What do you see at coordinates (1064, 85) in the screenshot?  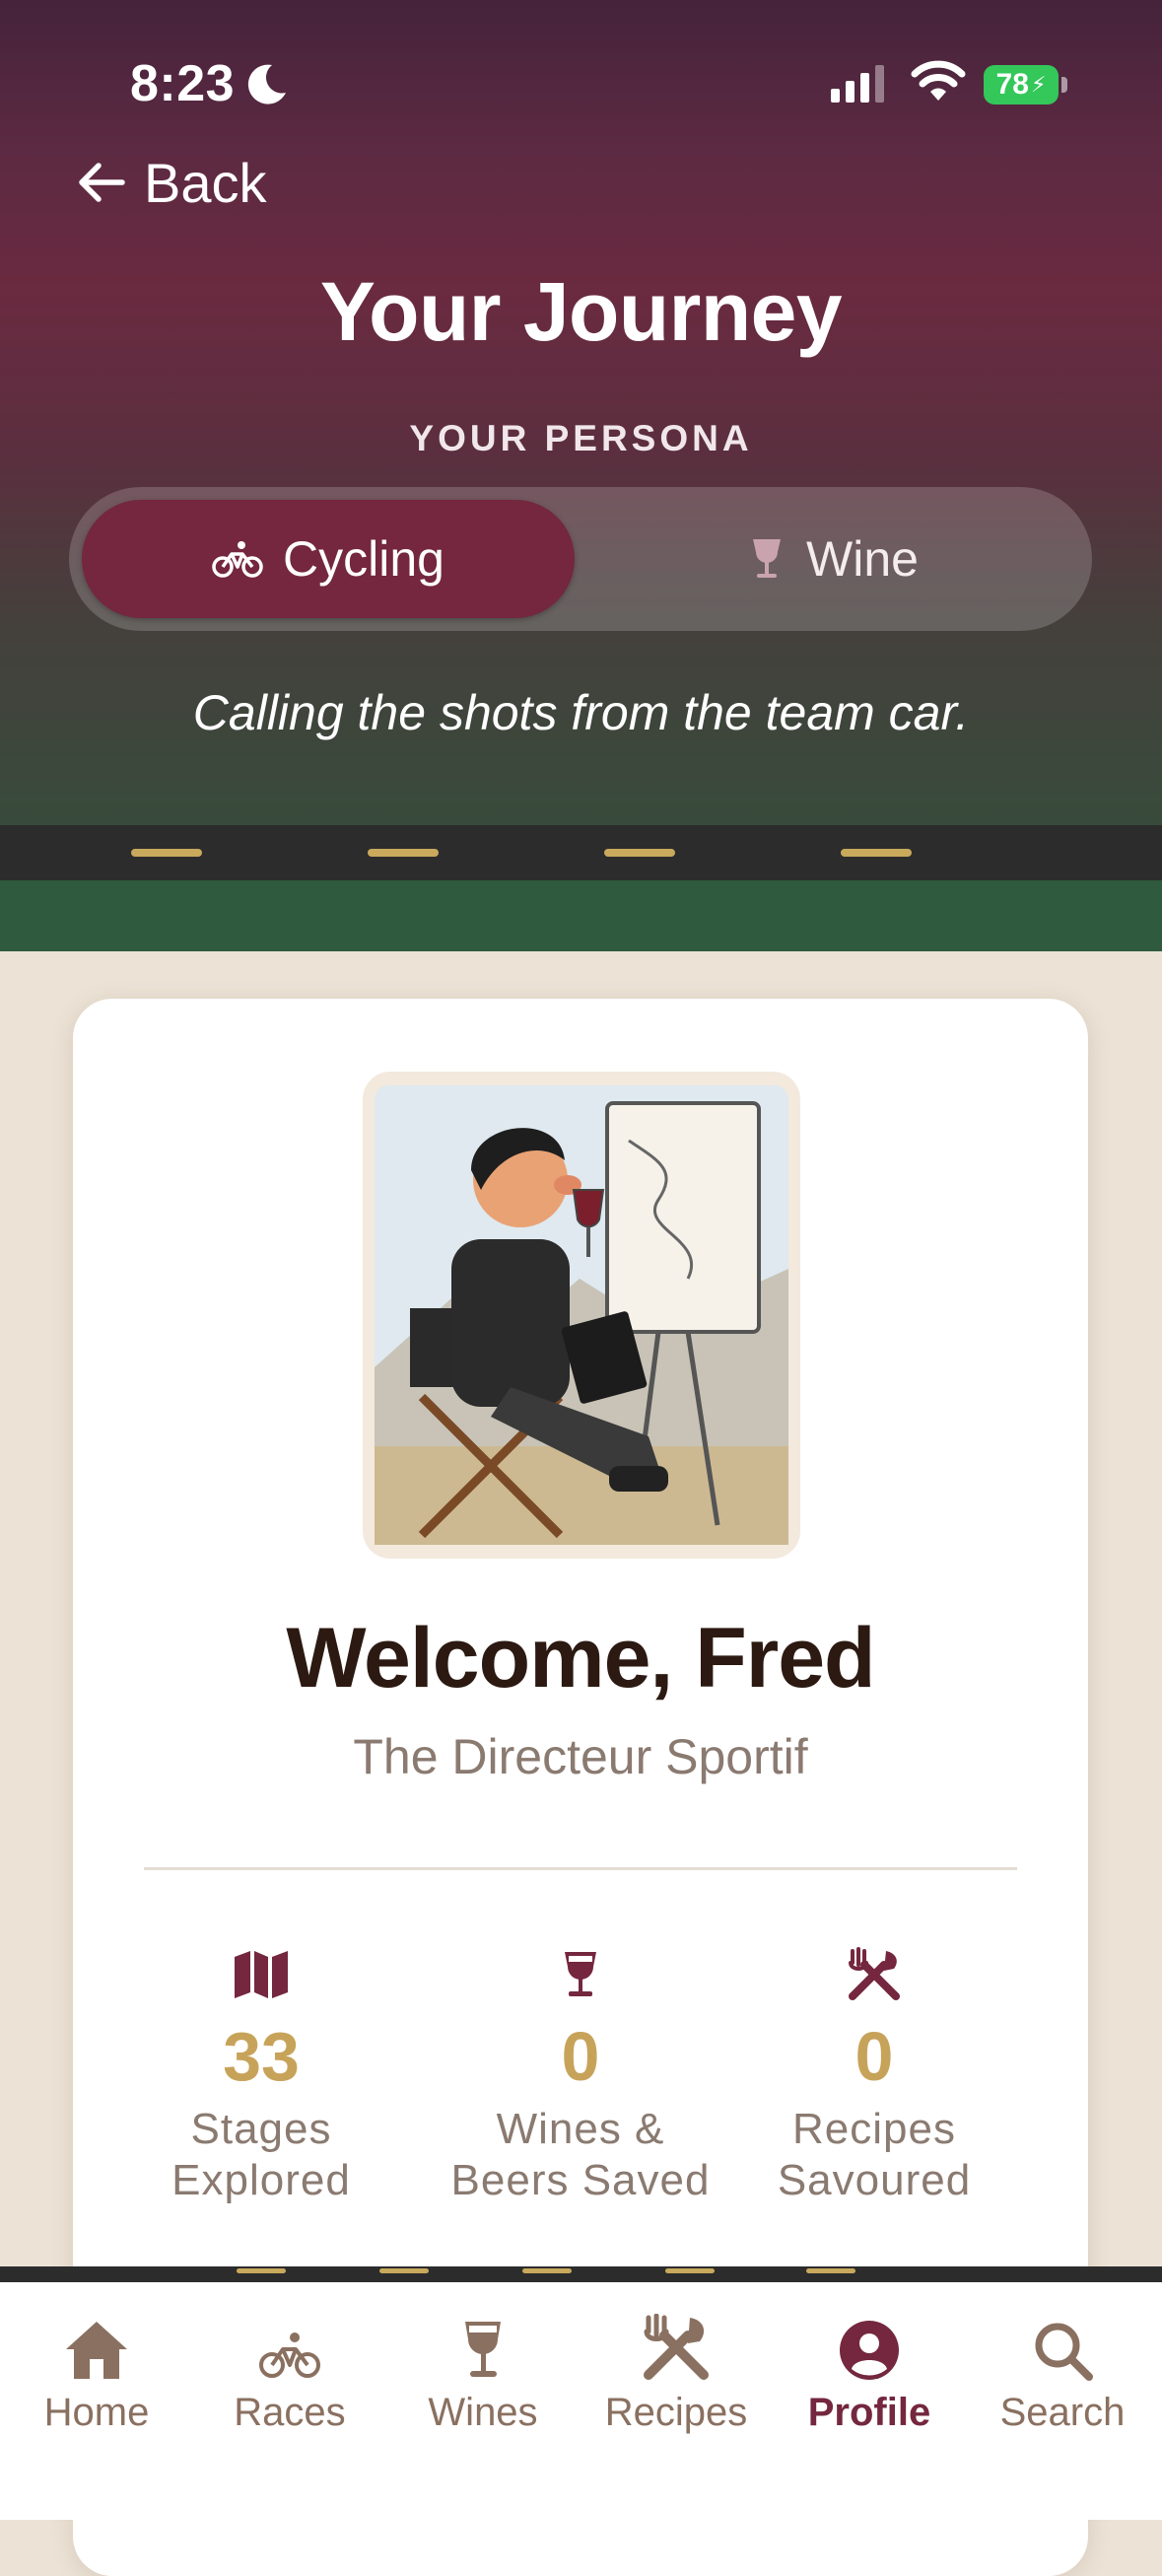 I see `battery-tip` at bounding box center [1064, 85].